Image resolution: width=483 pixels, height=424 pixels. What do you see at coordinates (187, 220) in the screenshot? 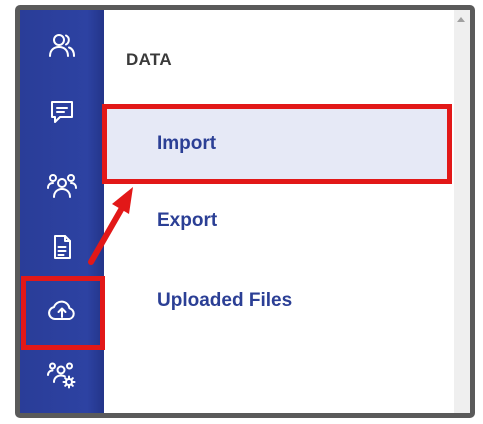
I see `menu-item-label: Export` at bounding box center [187, 220].